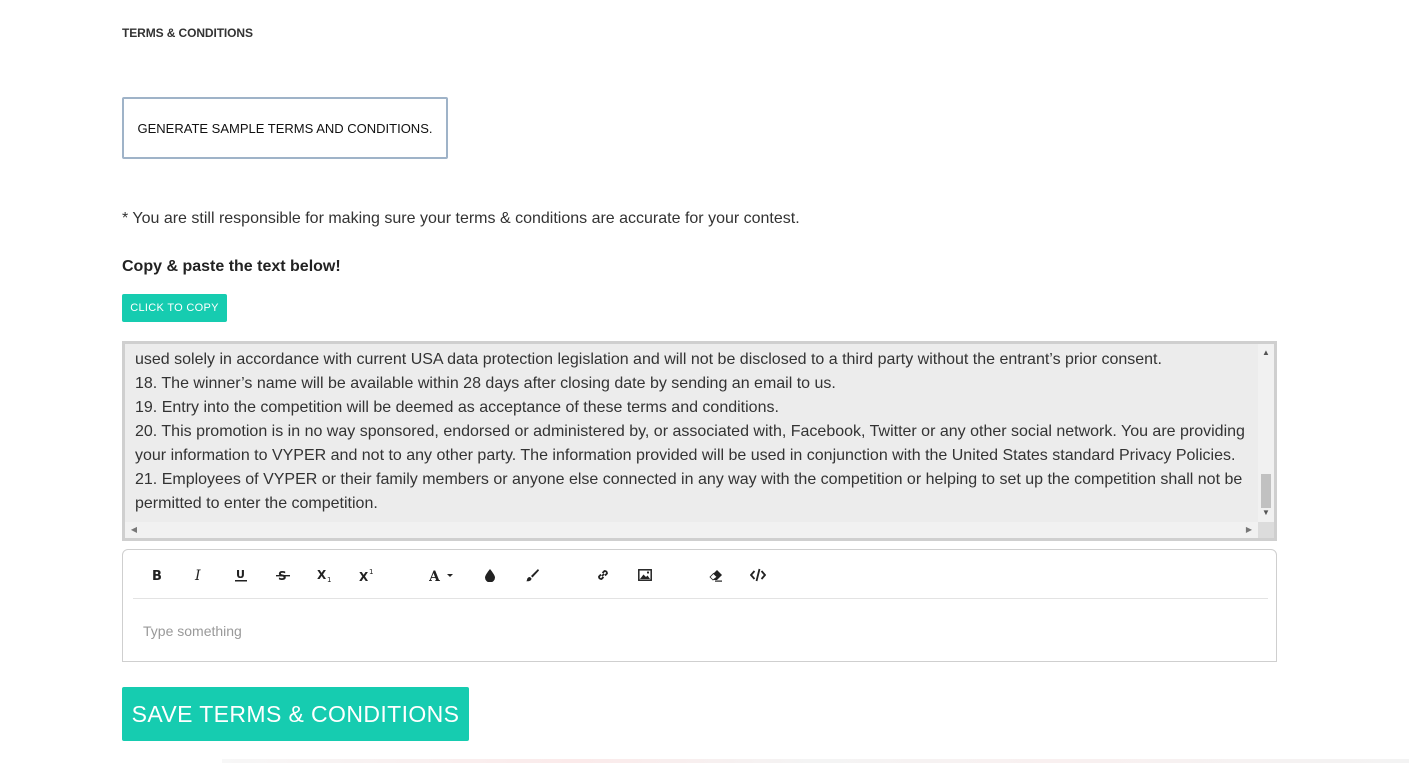 Image resolution: width=1409 pixels, height=763 pixels. I want to click on subscript-icon: X1, so click(325, 575).